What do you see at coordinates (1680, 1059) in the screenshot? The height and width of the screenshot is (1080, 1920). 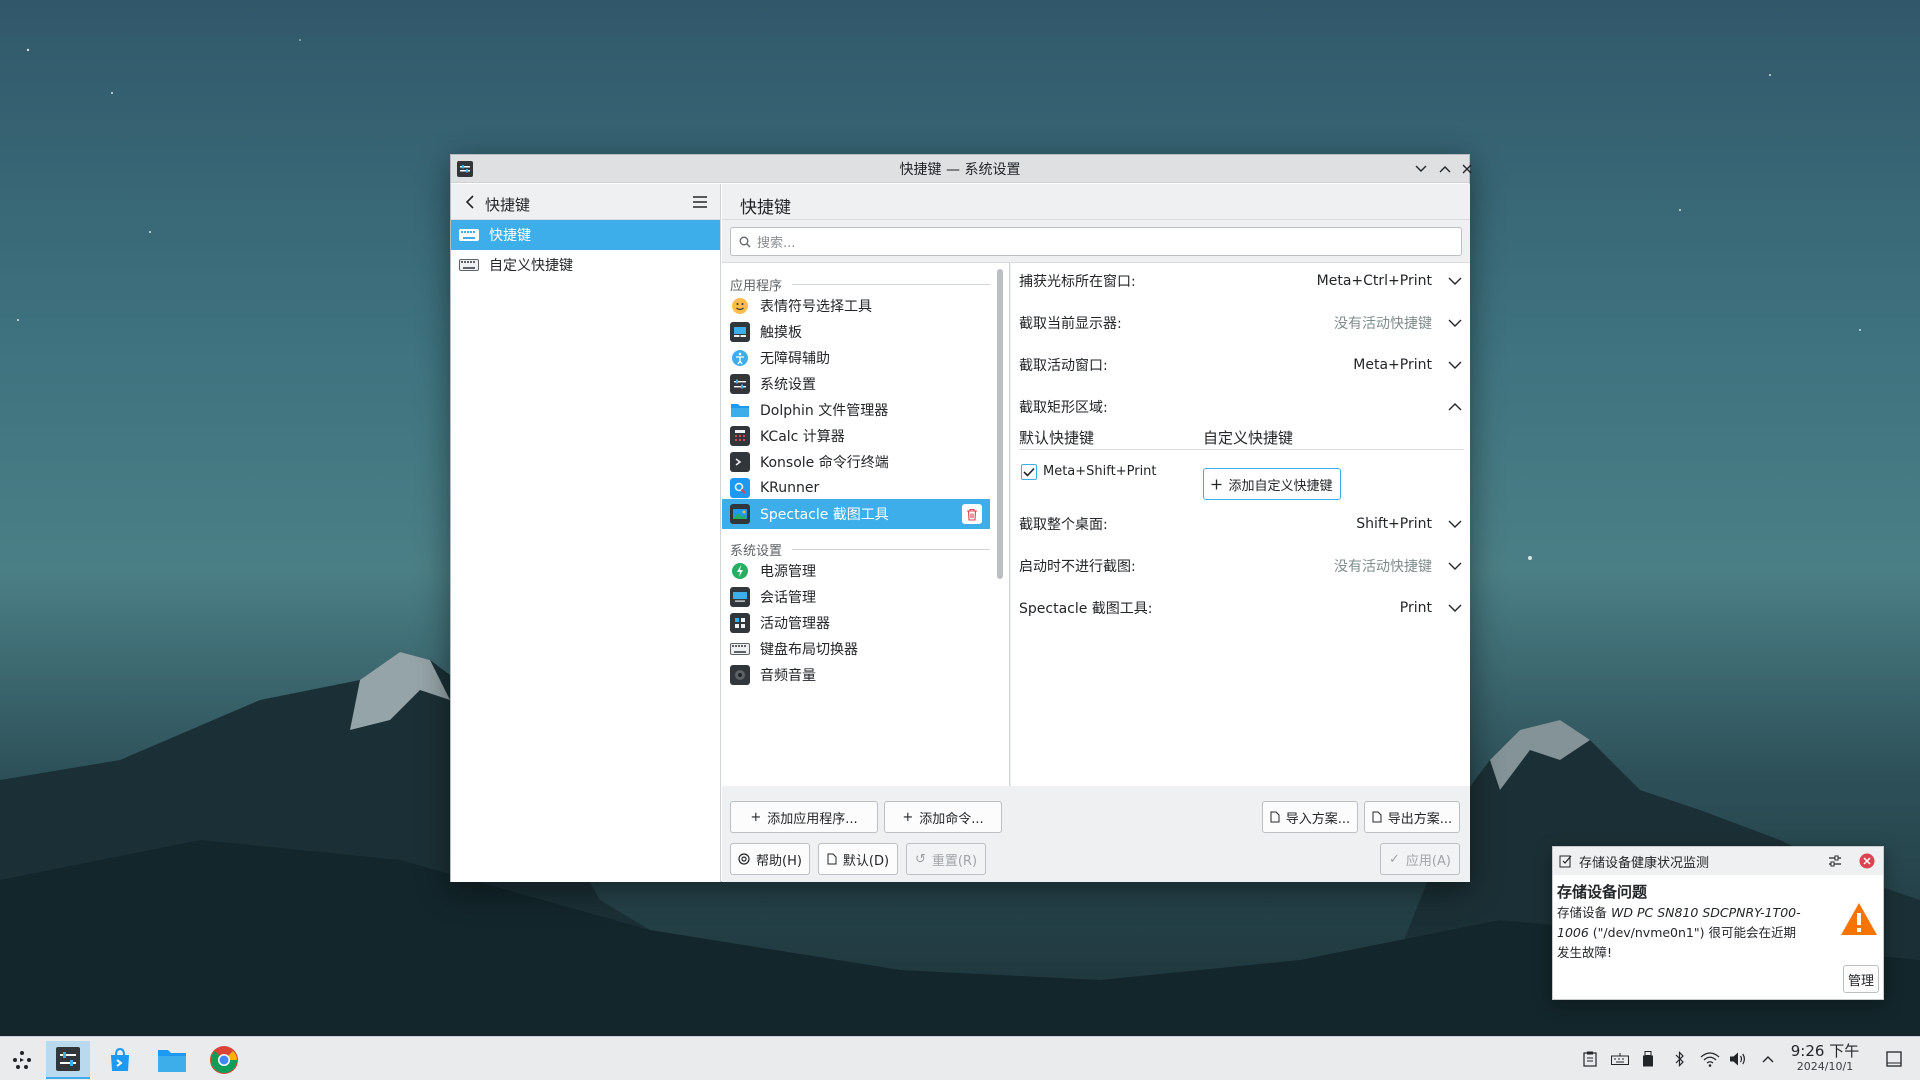 I see `bluetooth-icon` at bounding box center [1680, 1059].